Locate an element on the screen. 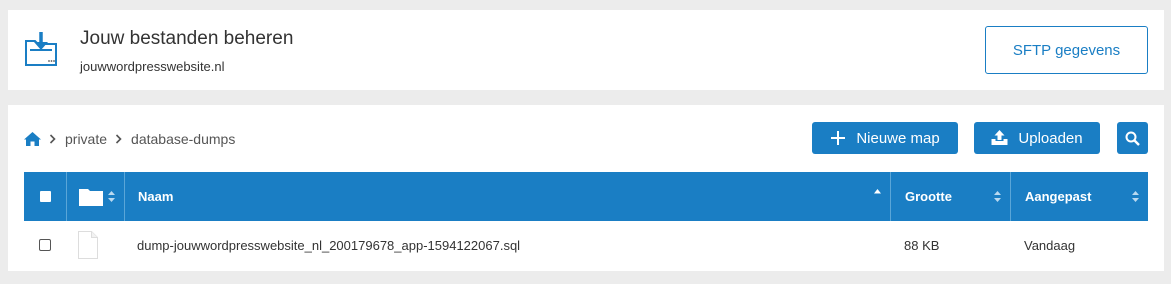 Image resolution: width=1171 pixels, height=284 pixels. file-size: 88 KB is located at coordinates (922, 245).